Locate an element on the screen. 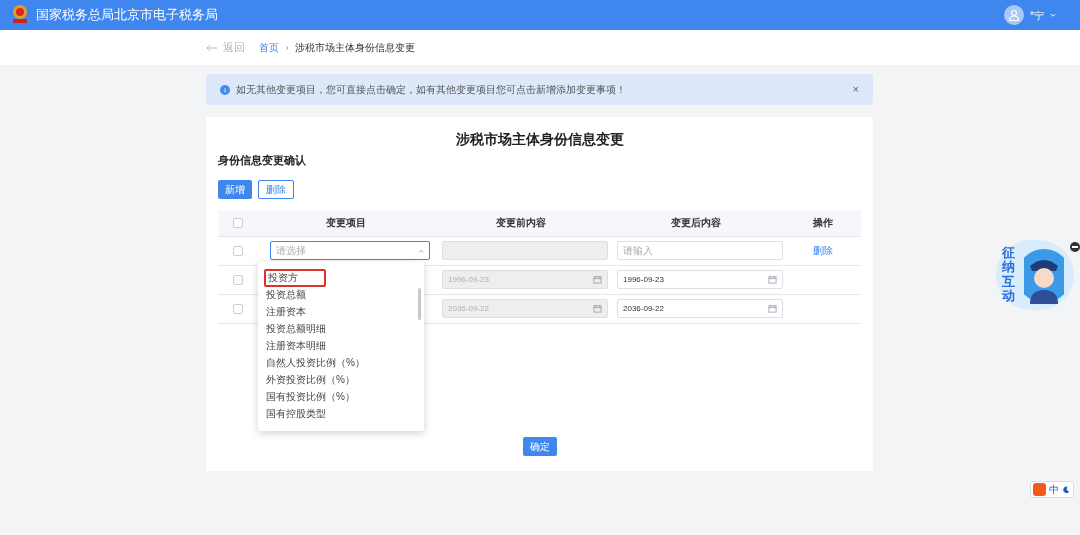  moon-icon is located at coordinates (1066, 489).